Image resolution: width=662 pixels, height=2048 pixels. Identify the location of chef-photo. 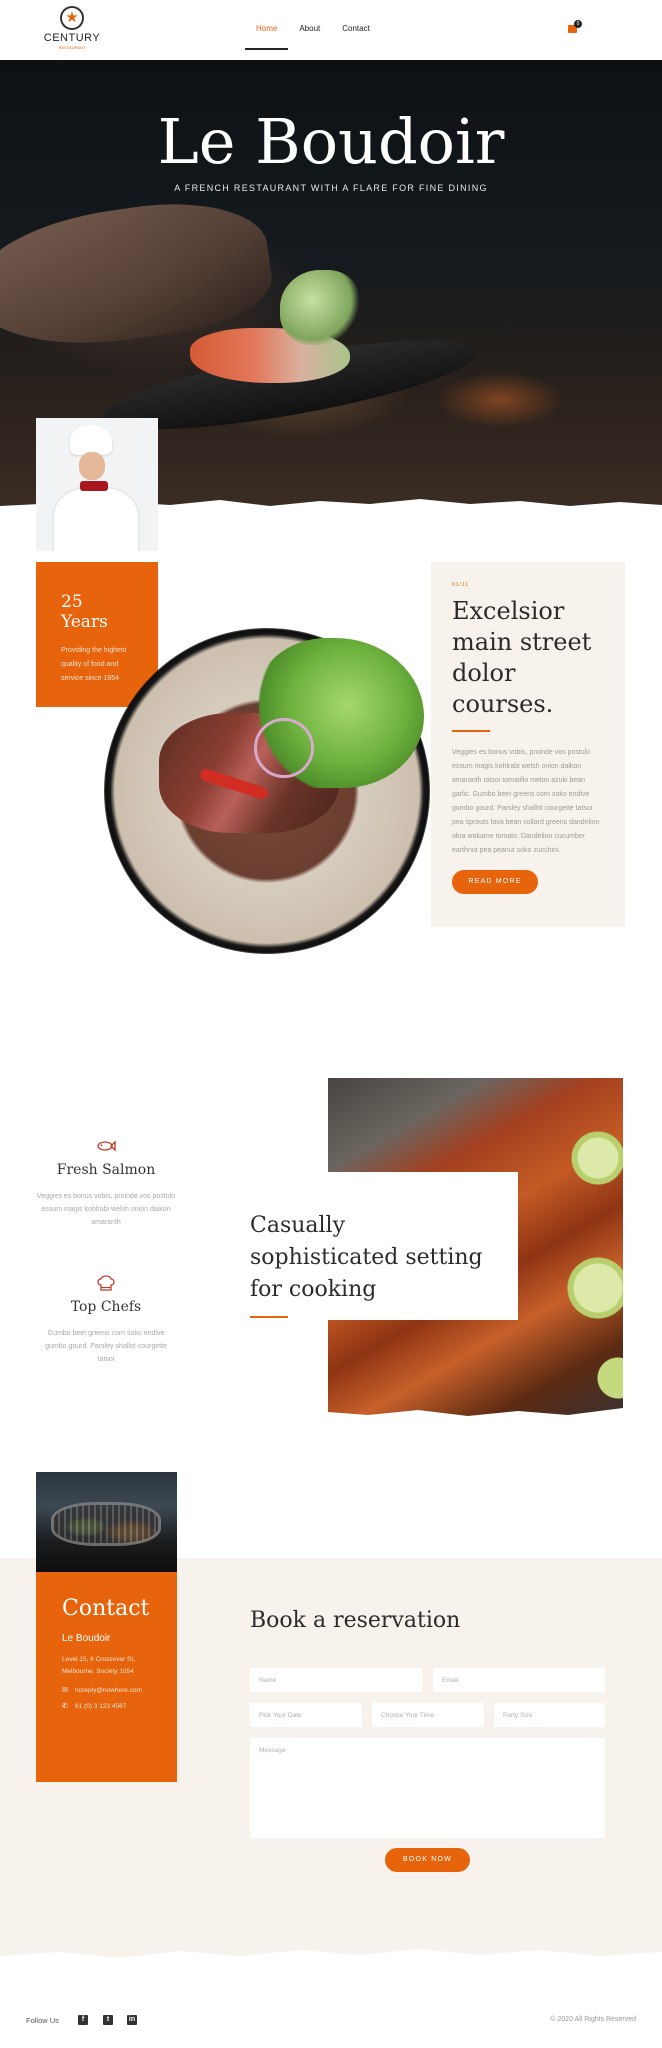
(97, 484).